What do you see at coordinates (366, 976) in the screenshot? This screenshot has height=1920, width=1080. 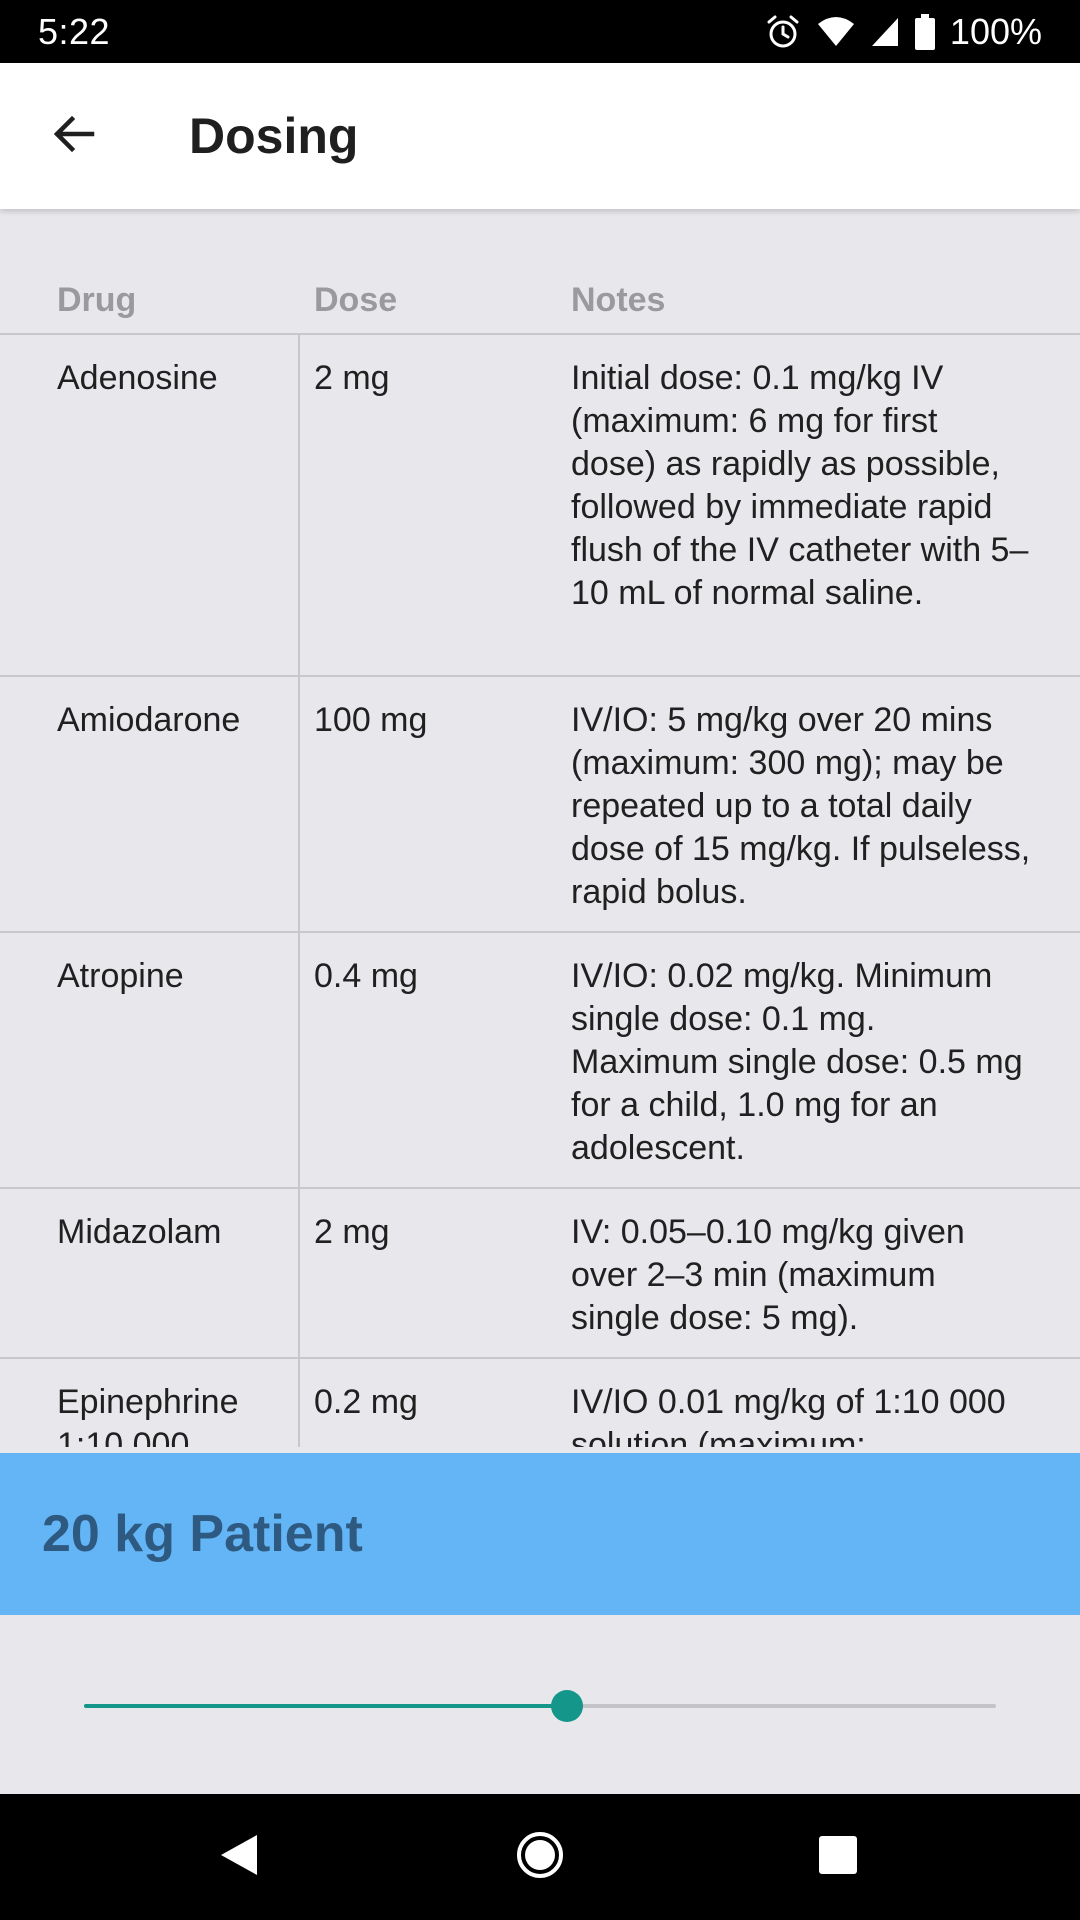 I see `cell-dose: 0.4 mg` at bounding box center [366, 976].